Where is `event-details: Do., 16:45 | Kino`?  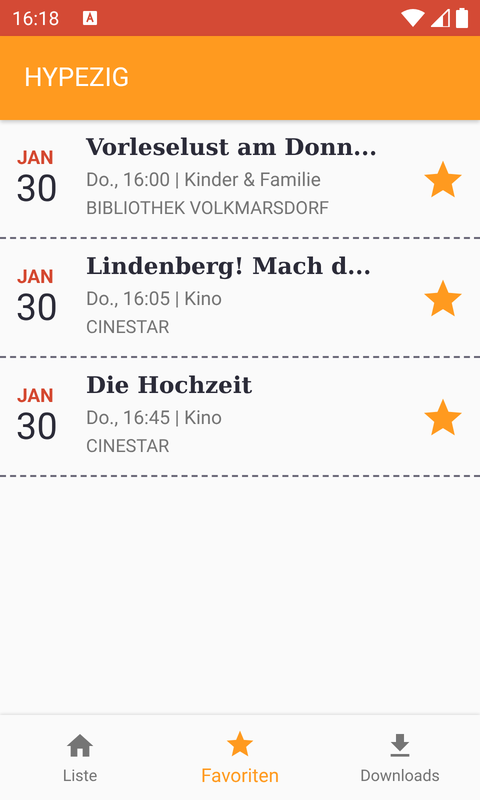
event-details: Do., 16:45 | Kino is located at coordinates (155, 418).